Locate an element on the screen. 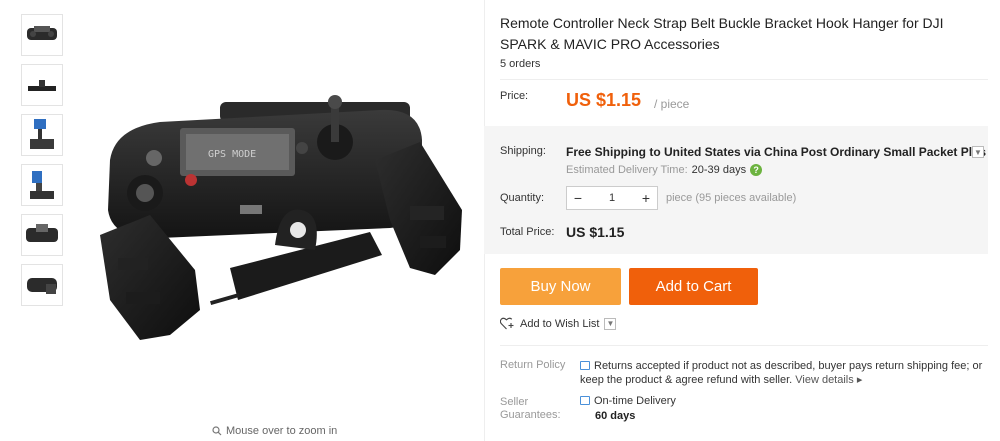 The height and width of the screenshot is (441, 1000). view-details-link: View details ▸ is located at coordinates (828, 380).